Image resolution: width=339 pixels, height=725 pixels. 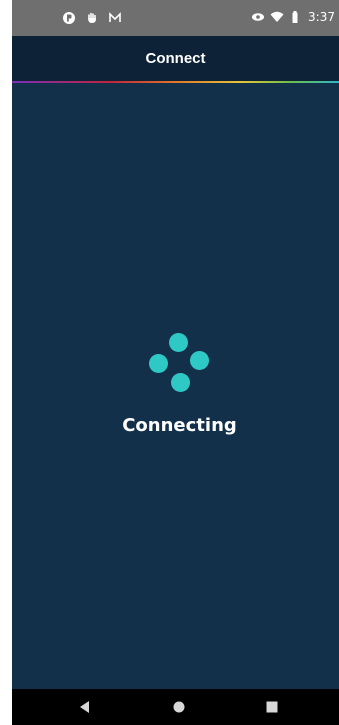 What do you see at coordinates (321, 17) in the screenshot?
I see `status-time: 3:37` at bounding box center [321, 17].